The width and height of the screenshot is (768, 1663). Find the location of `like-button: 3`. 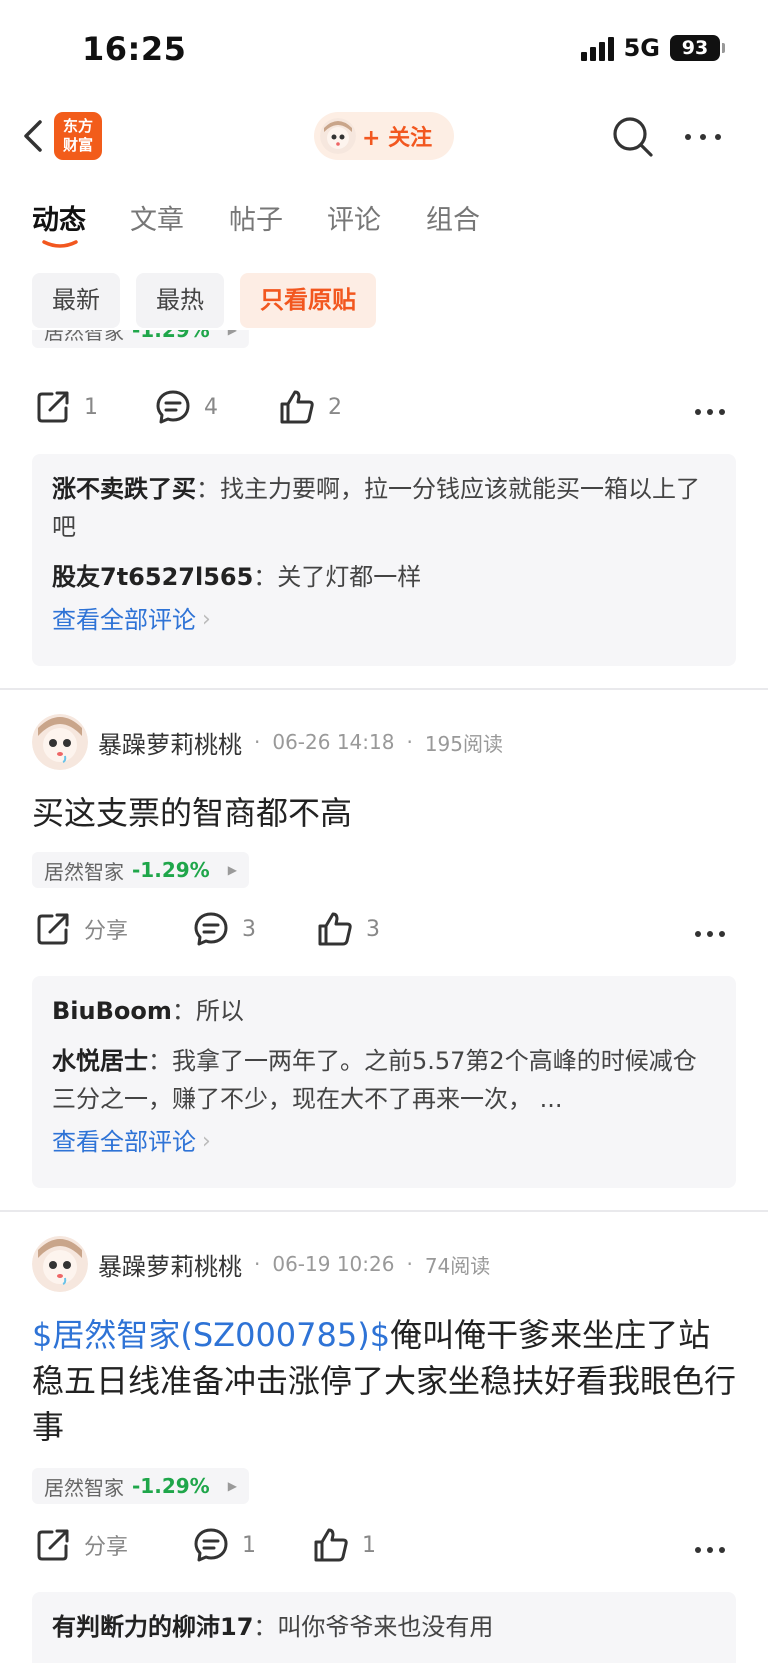

like-button: 3 is located at coordinates (348, 929).